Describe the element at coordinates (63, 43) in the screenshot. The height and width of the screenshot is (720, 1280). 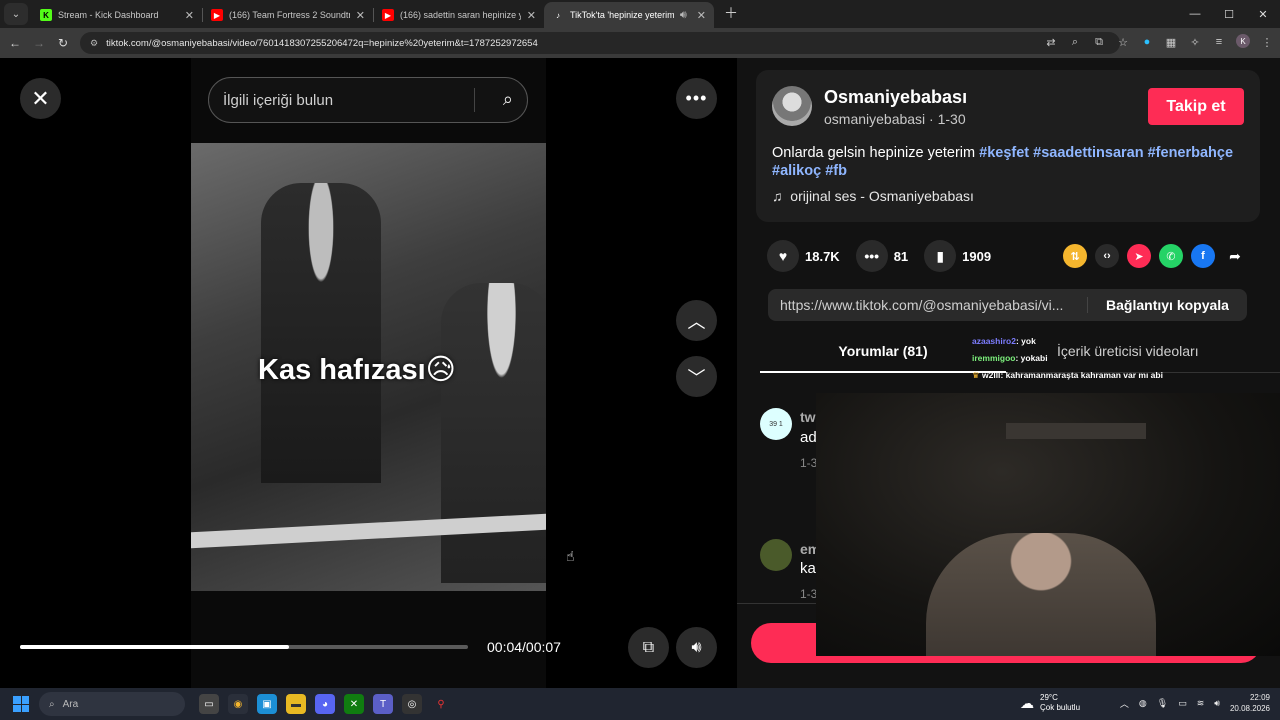
I see `reload-icon: ↻` at that location.